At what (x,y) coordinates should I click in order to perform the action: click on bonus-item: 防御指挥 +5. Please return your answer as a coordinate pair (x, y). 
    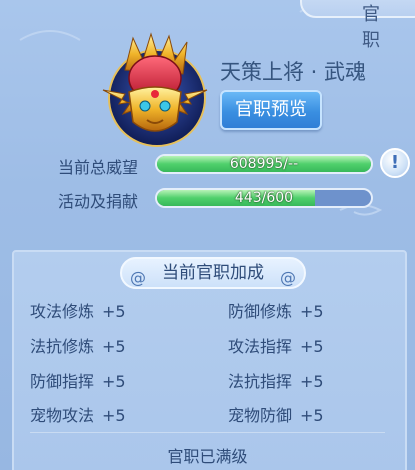
    Looking at the image, I should click on (78, 381).